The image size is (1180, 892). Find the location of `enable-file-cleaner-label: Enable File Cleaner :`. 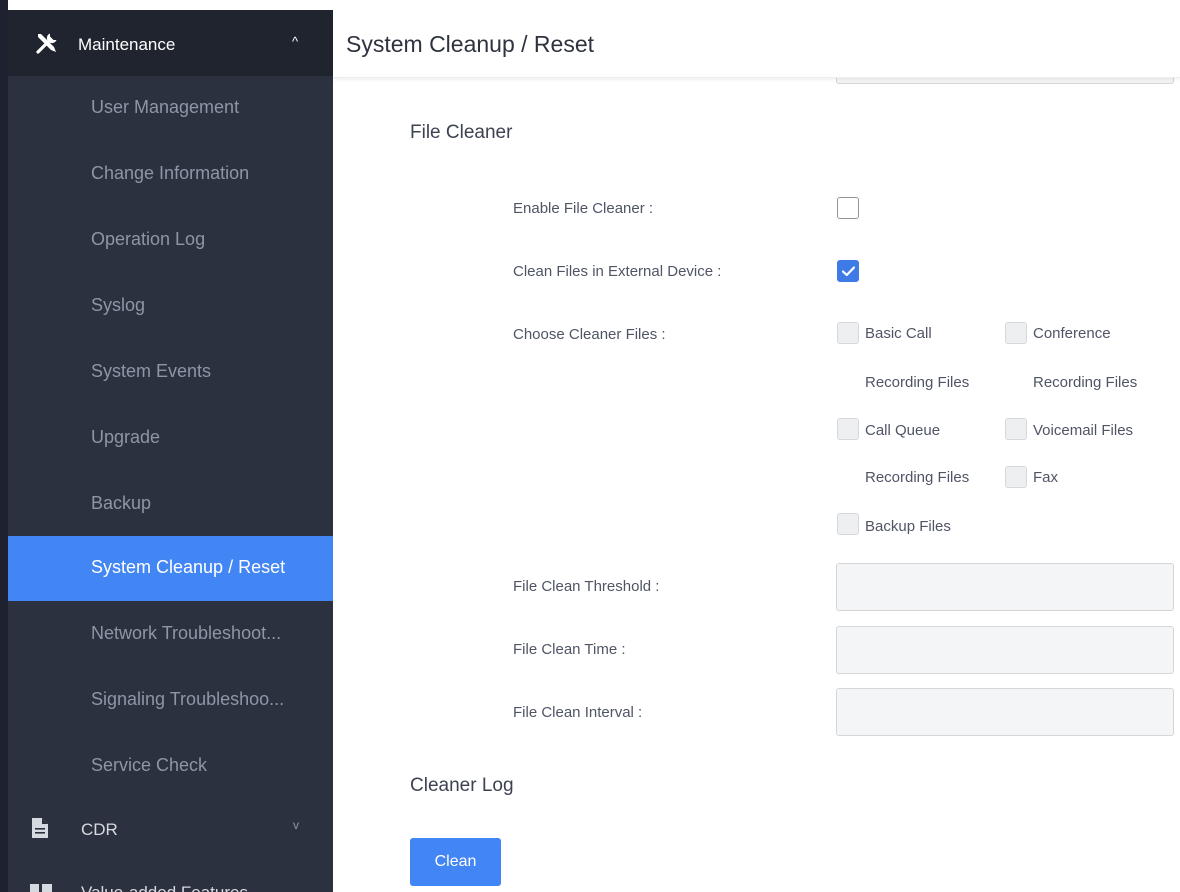

enable-file-cleaner-label: Enable File Cleaner : is located at coordinates (583, 208).